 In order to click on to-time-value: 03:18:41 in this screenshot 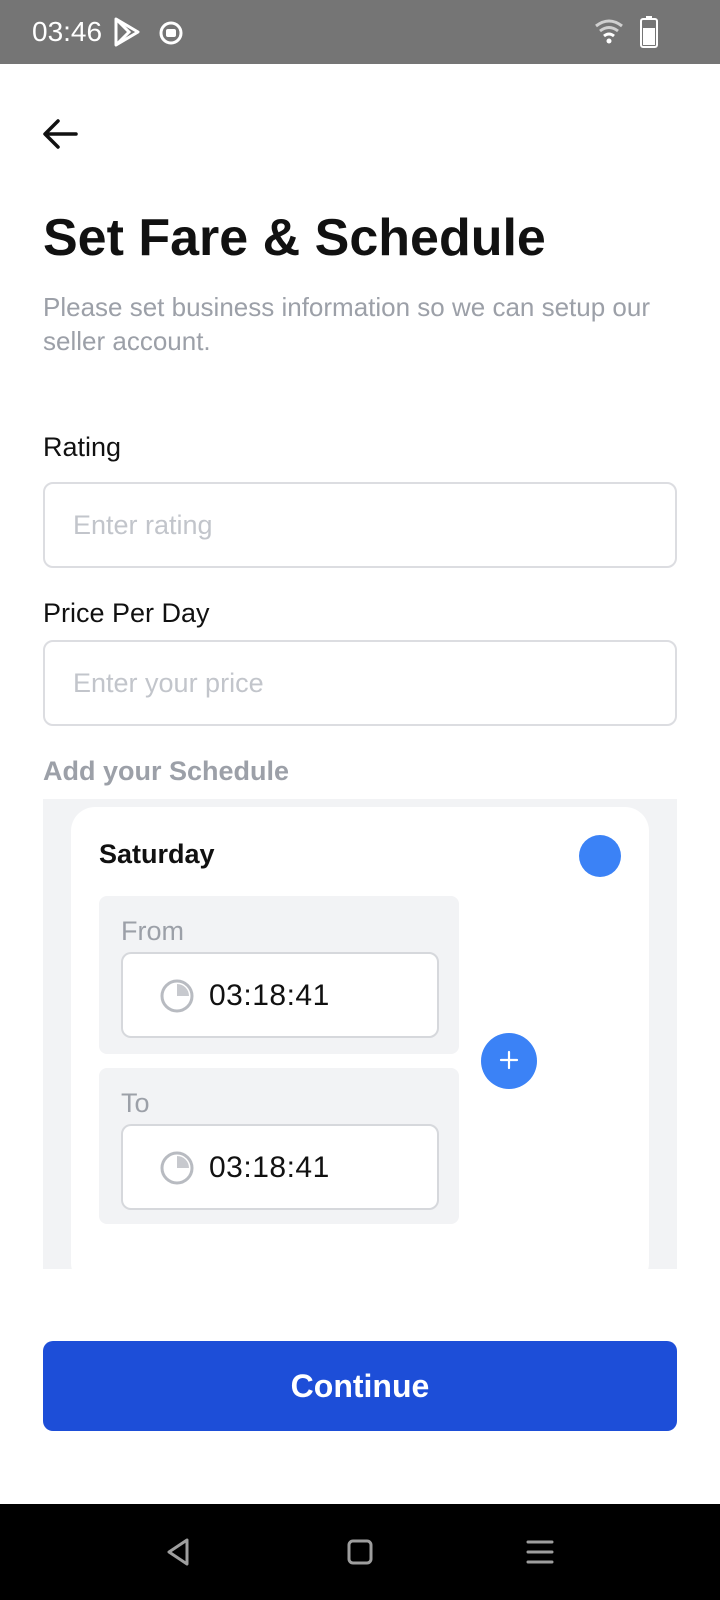, I will do `click(269, 1167)`.